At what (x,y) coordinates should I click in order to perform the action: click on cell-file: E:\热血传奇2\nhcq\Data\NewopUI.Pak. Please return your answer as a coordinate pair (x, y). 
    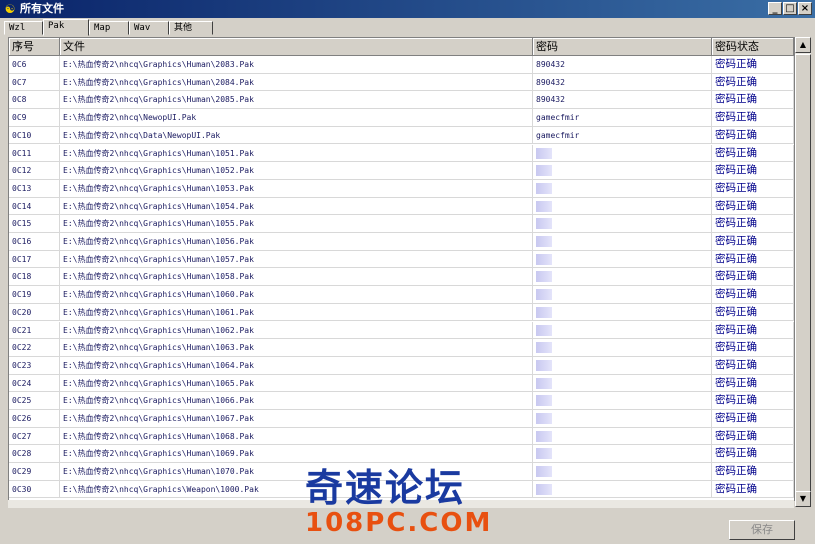
    Looking at the image, I should click on (296, 135).